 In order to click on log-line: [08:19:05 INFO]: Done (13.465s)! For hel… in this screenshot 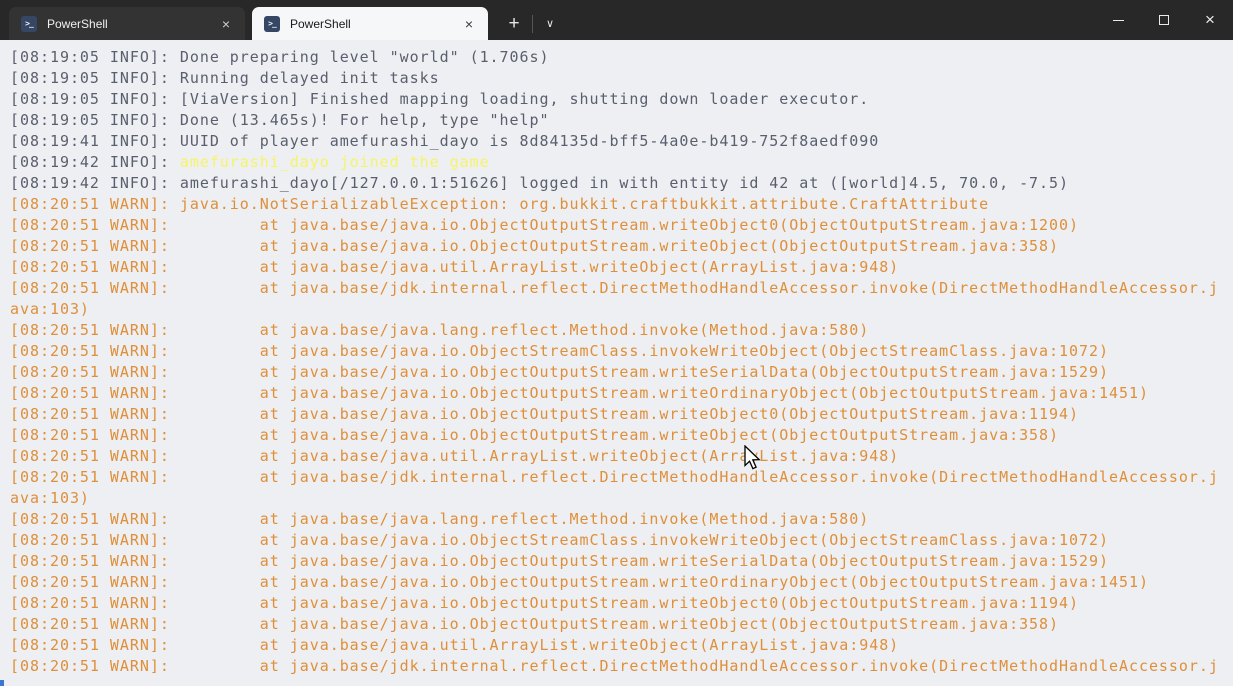, I will do `click(280, 120)`.